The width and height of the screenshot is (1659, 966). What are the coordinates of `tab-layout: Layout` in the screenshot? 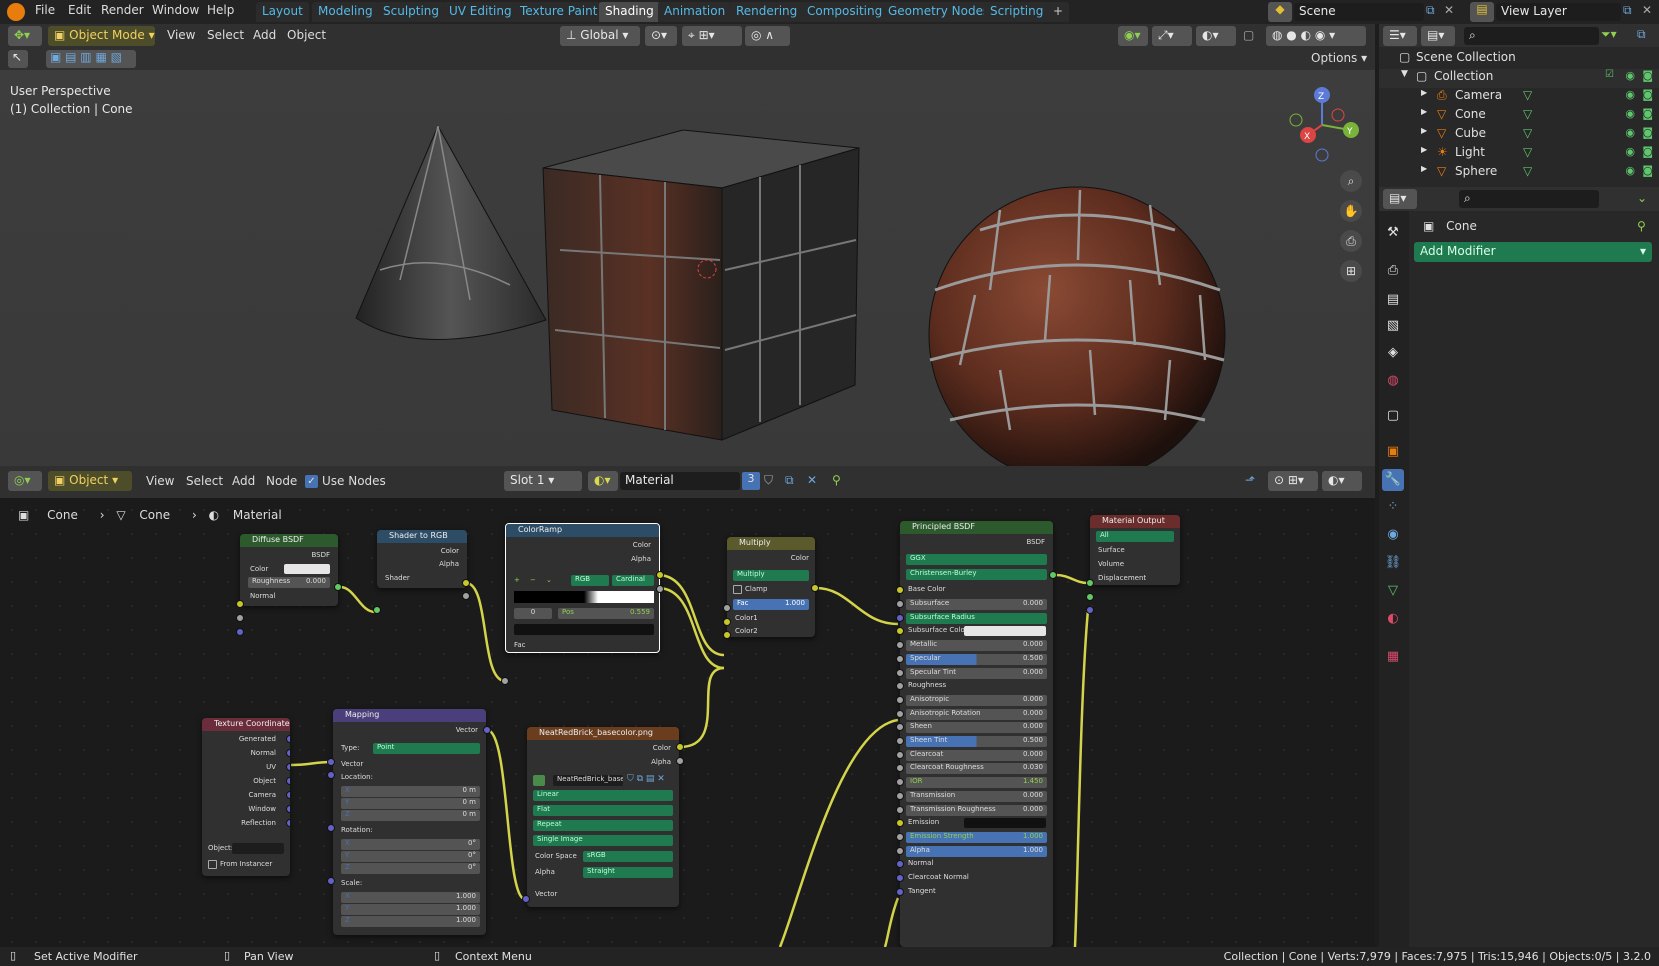 It's located at (282, 12).